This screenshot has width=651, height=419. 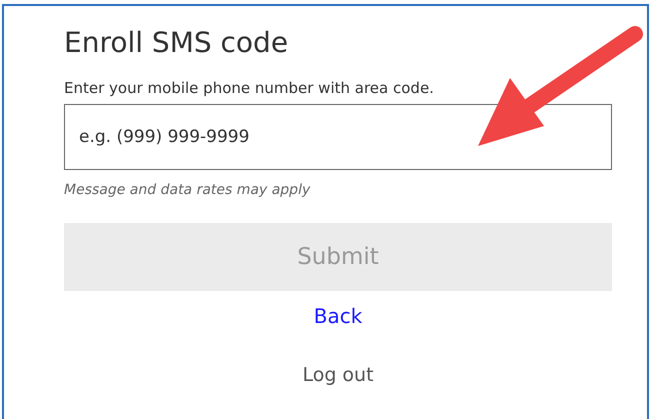 I want to click on logout-link: Log out, so click(x=338, y=375).